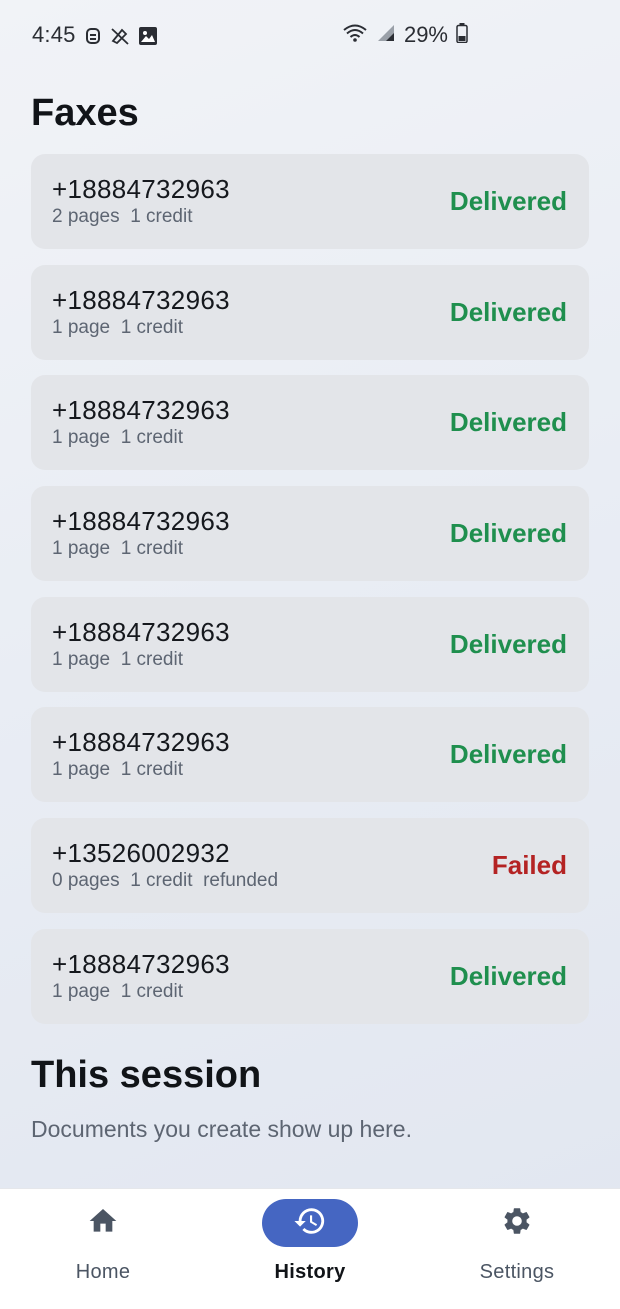  I want to click on battery-icon, so click(462, 35).